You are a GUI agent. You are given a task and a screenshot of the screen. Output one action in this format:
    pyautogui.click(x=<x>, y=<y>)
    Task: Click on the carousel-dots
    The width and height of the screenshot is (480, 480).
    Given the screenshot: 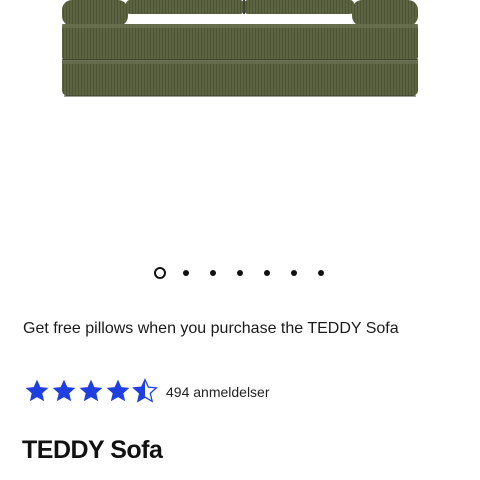 What is the action you would take?
    pyautogui.click(x=240, y=273)
    